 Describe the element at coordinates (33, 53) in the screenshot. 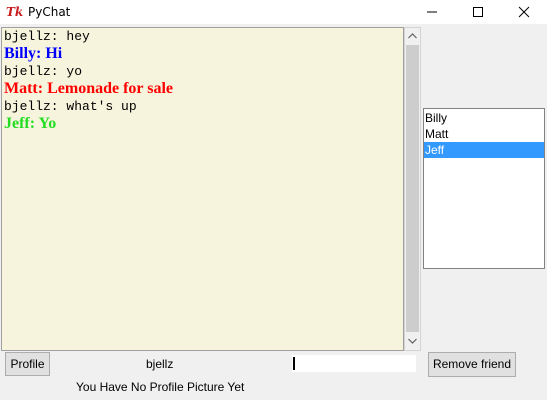

I see `chat-message: Billy: Hi` at that location.